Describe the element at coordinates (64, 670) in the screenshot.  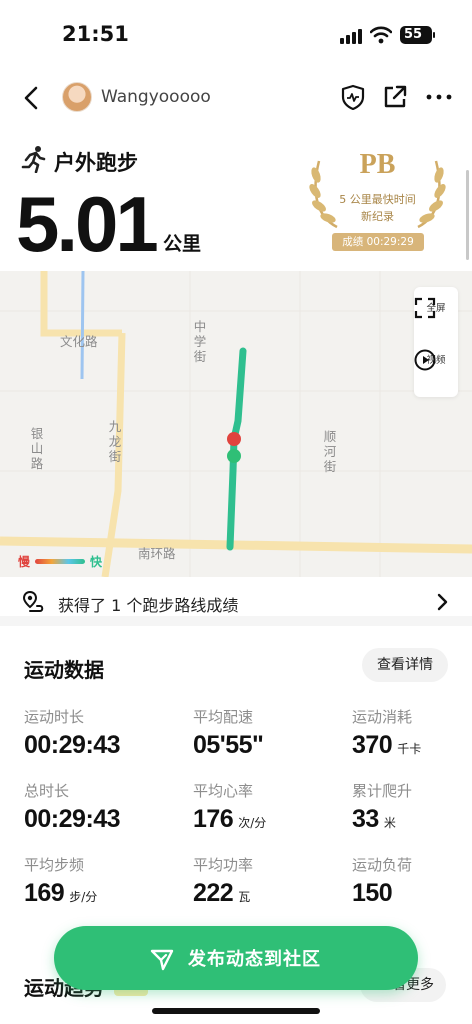
I see `stats-title: 运动数据` at that location.